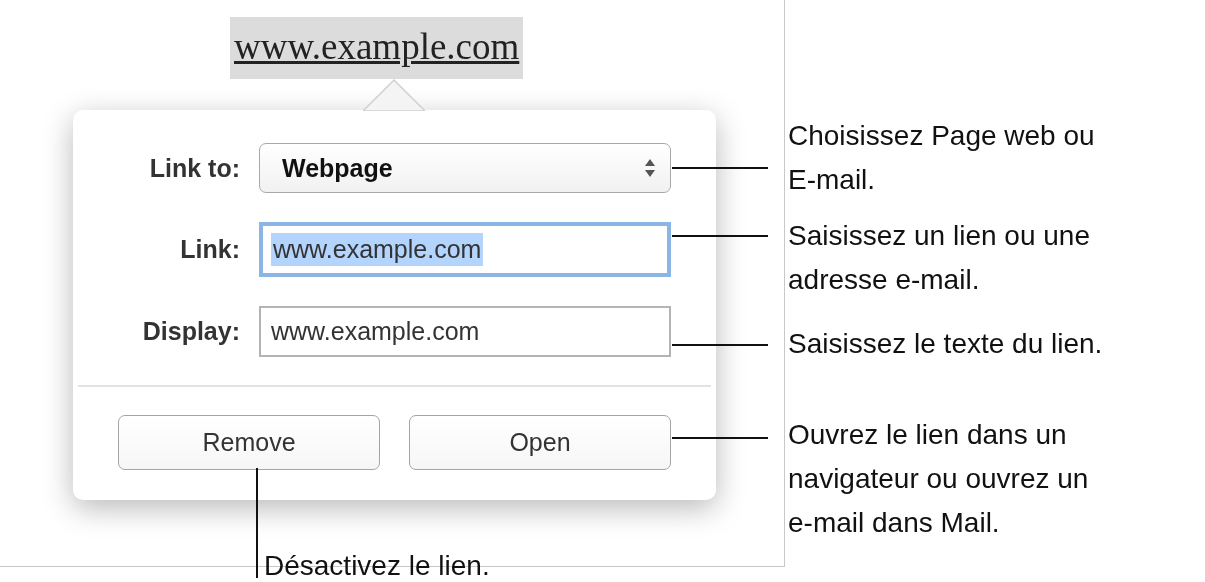 The height and width of the screenshot is (582, 1205). Describe the element at coordinates (465, 168) in the screenshot. I see `link-type-dropdown: Webpage` at that location.